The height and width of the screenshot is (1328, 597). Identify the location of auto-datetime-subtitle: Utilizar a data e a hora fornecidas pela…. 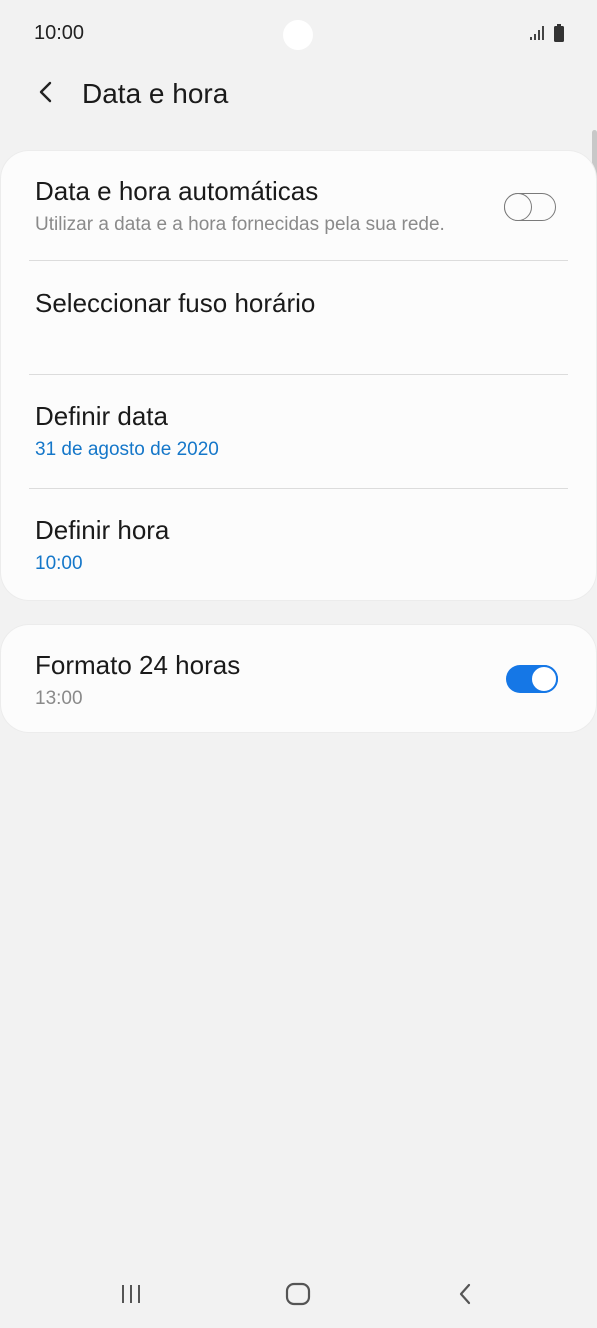
(240, 224).